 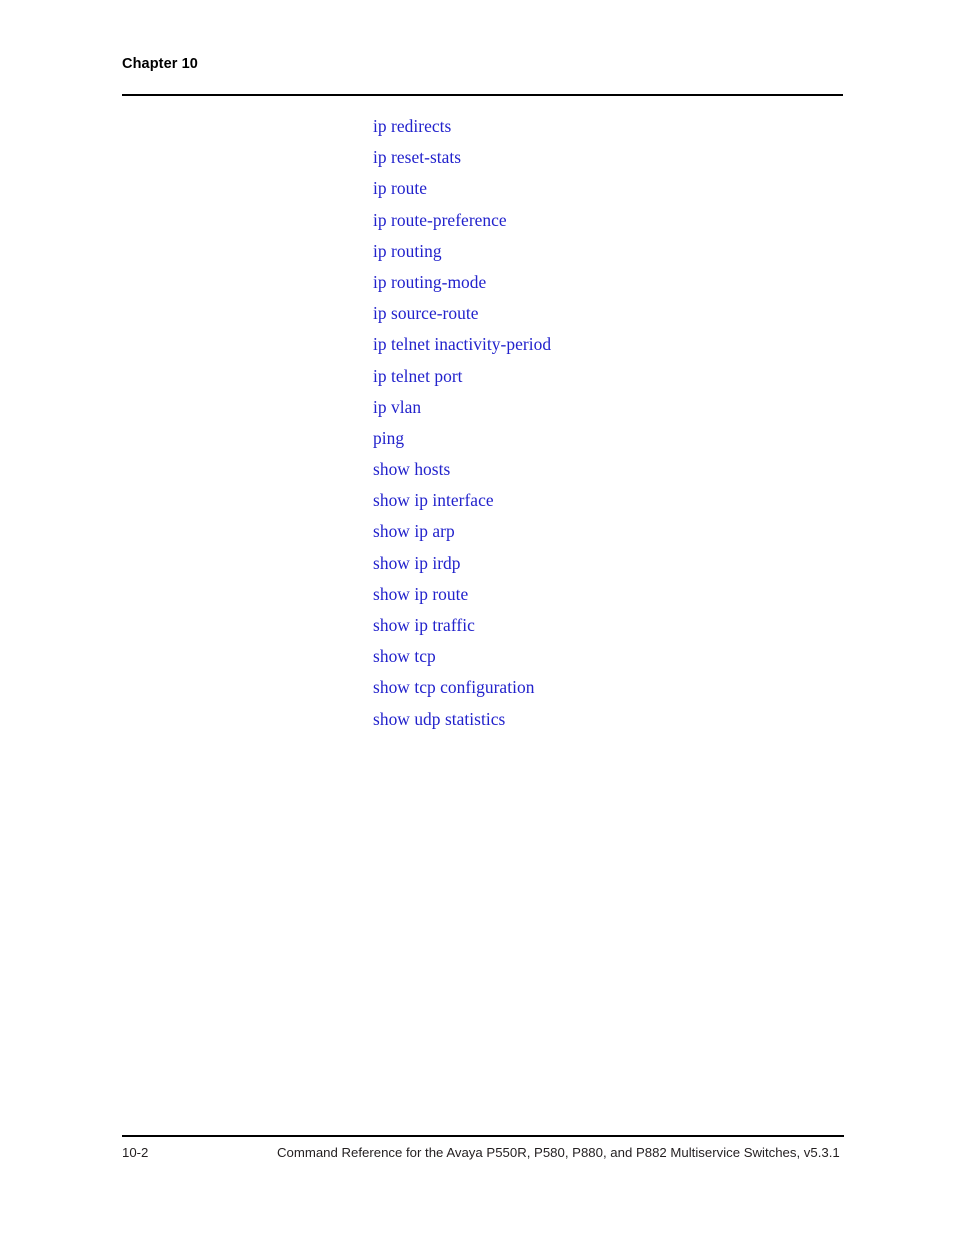 I want to click on toc-link: ping, so click(x=388, y=438).